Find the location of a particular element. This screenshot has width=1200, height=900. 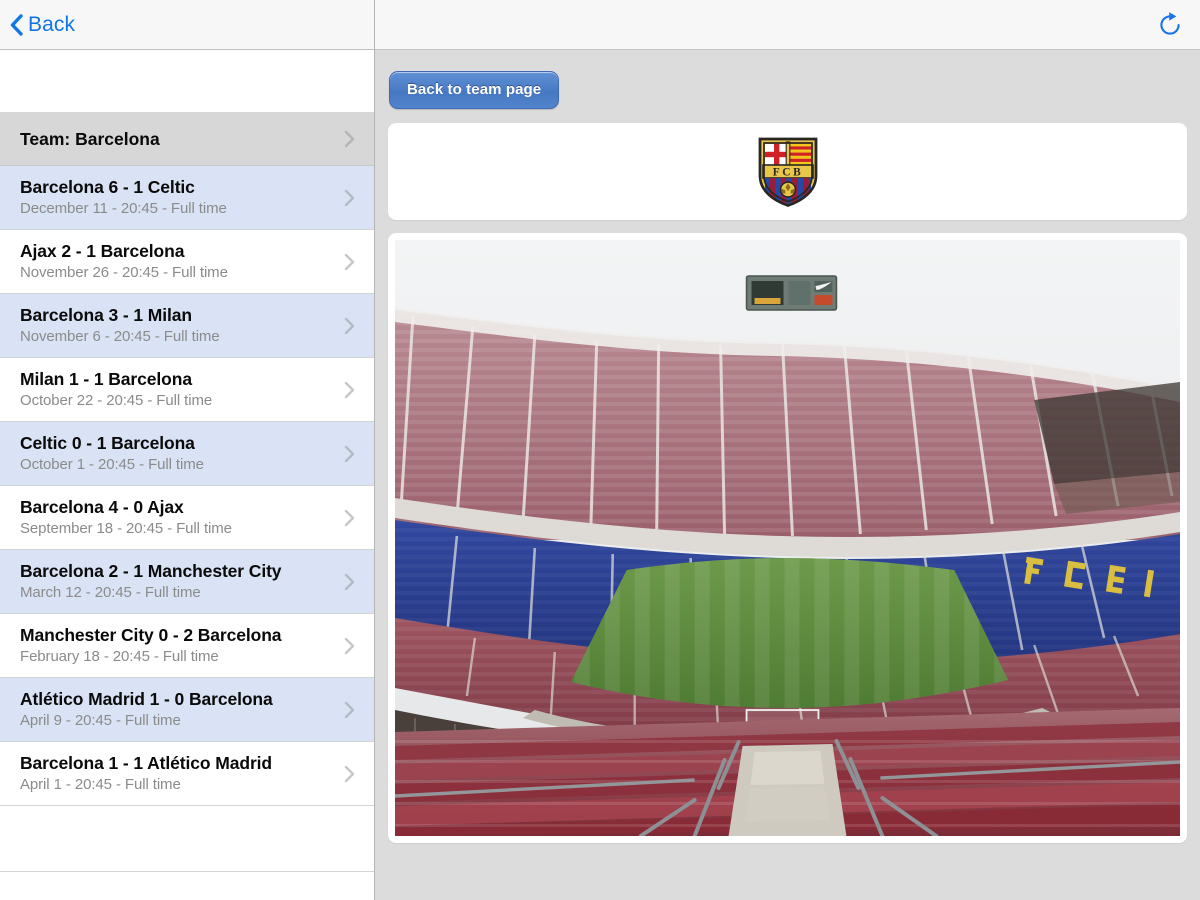

refresh-icon is located at coordinates (1170, 25).